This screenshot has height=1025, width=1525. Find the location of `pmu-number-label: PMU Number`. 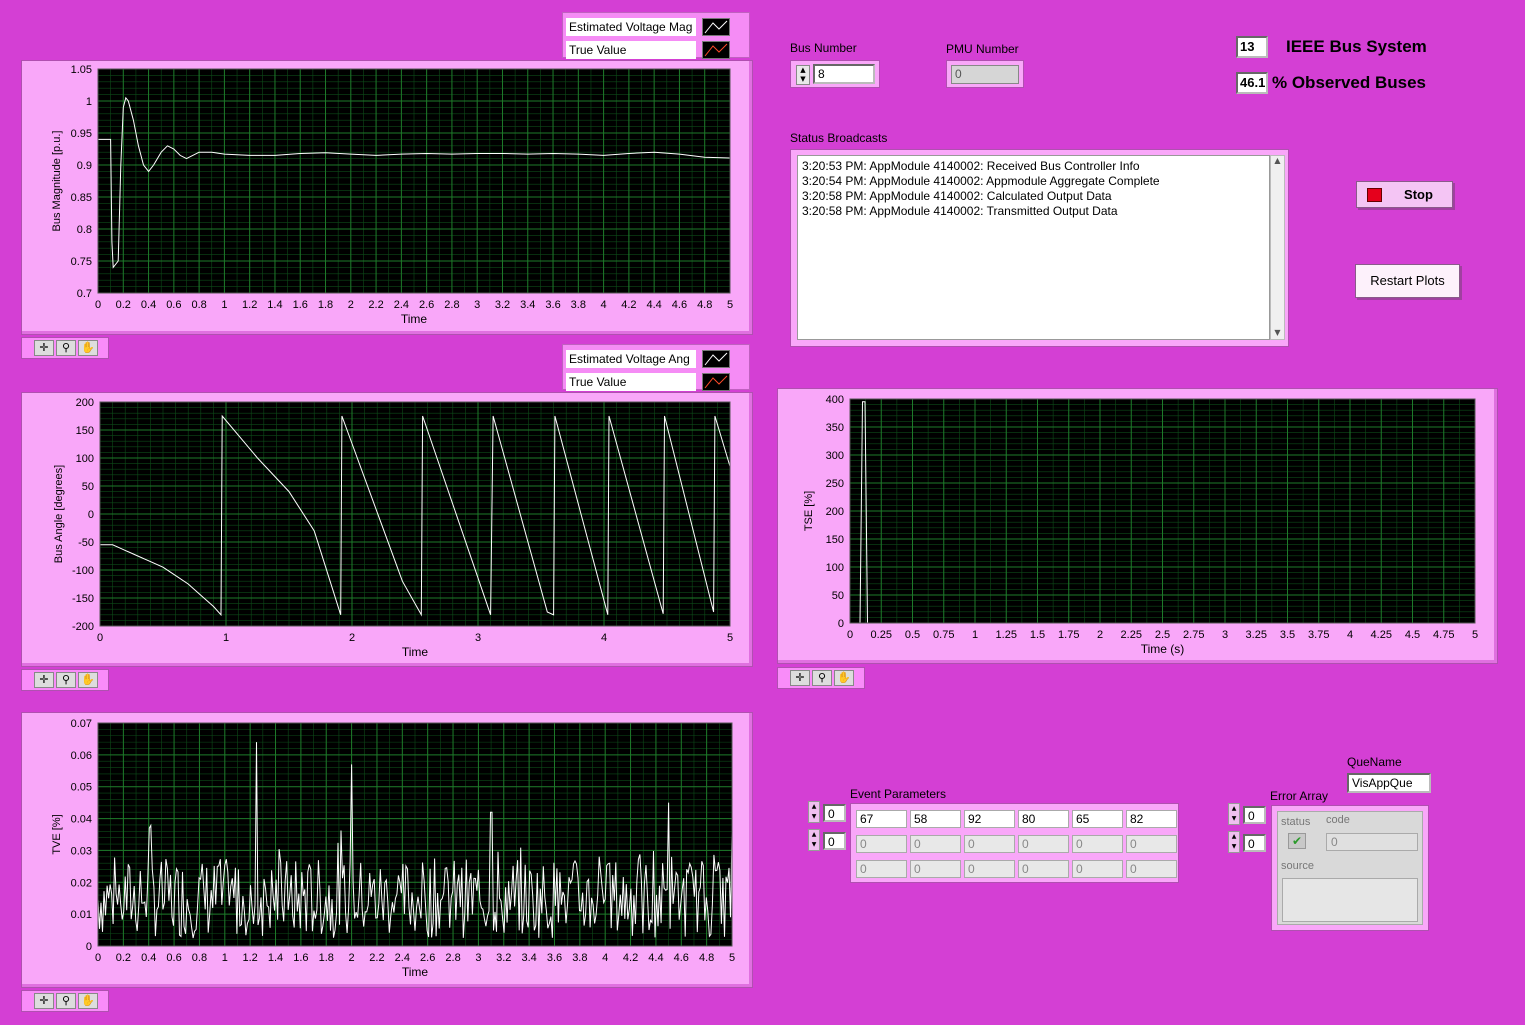

pmu-number-label: PMU Number is located at coordinates (982, 49).